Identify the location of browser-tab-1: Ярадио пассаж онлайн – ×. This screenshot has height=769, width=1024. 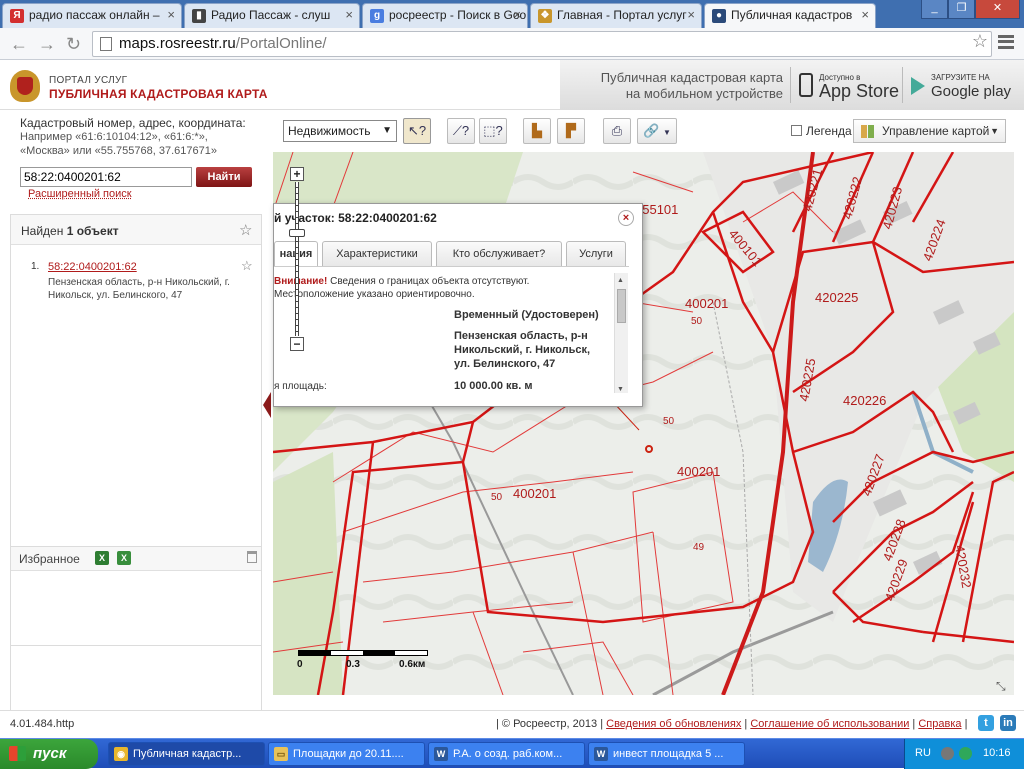
(92, 15).